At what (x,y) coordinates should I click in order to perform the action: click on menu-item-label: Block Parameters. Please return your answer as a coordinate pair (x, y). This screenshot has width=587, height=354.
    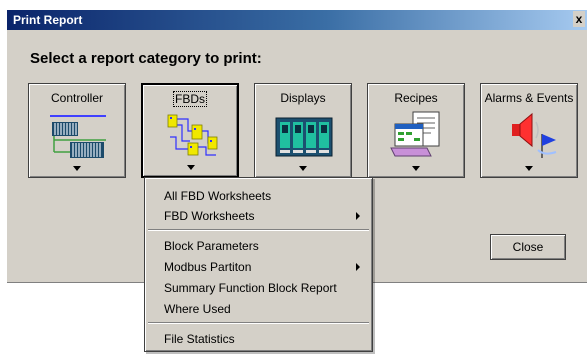
    Looking at the image, I should click on (211, 246).